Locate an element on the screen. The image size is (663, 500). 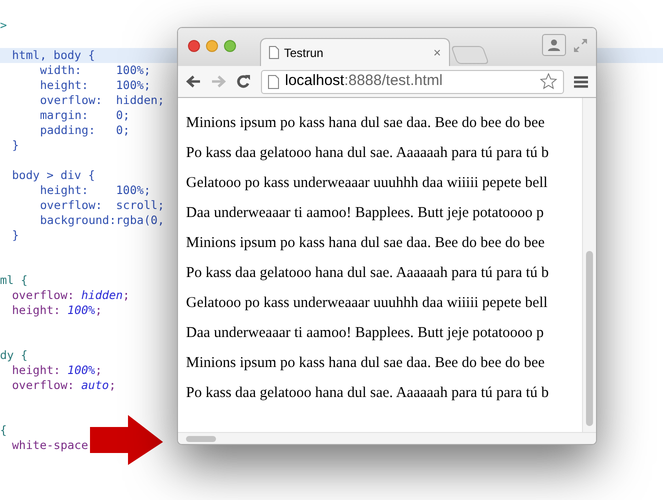
vertical-scrollbar is located at coordinates (589, 265).